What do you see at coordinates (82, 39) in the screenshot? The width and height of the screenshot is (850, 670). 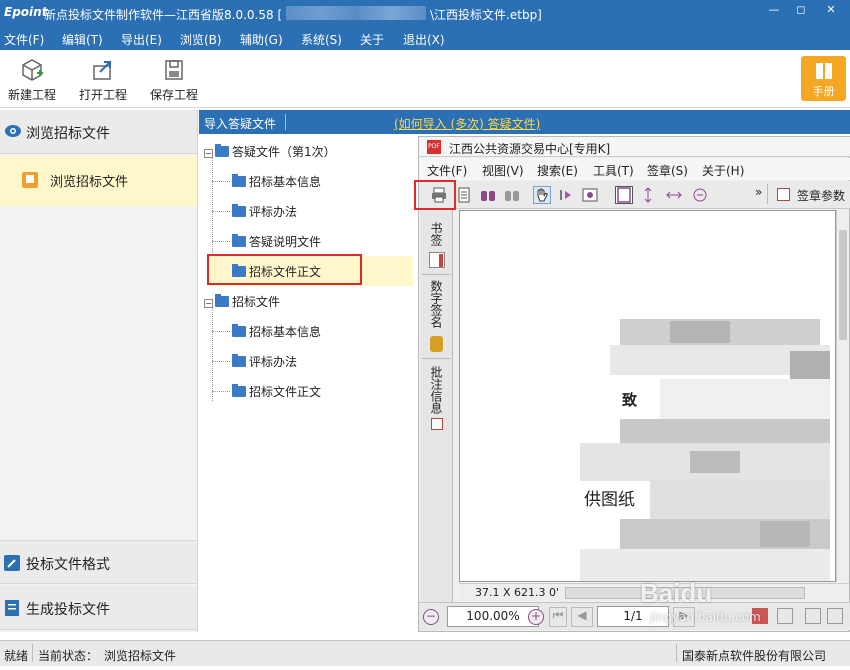 I see `menu-edit: 编辑(T)` at bounding box center [82, 39].